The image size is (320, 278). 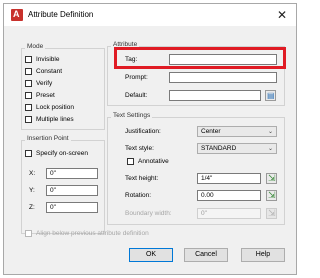 I want to click on justification-label: Justification:, so click(x=143, y=131).